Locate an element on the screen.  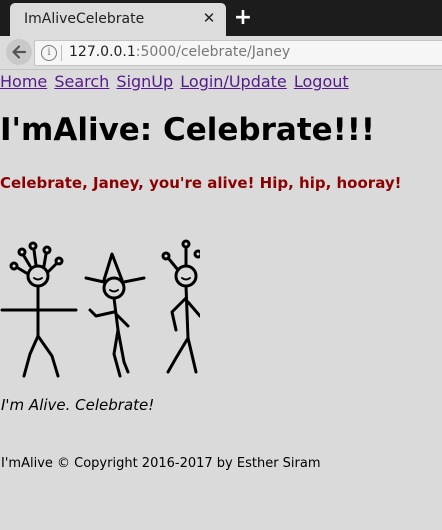
new-tab-icon: + is located at coordinates (243, 18).